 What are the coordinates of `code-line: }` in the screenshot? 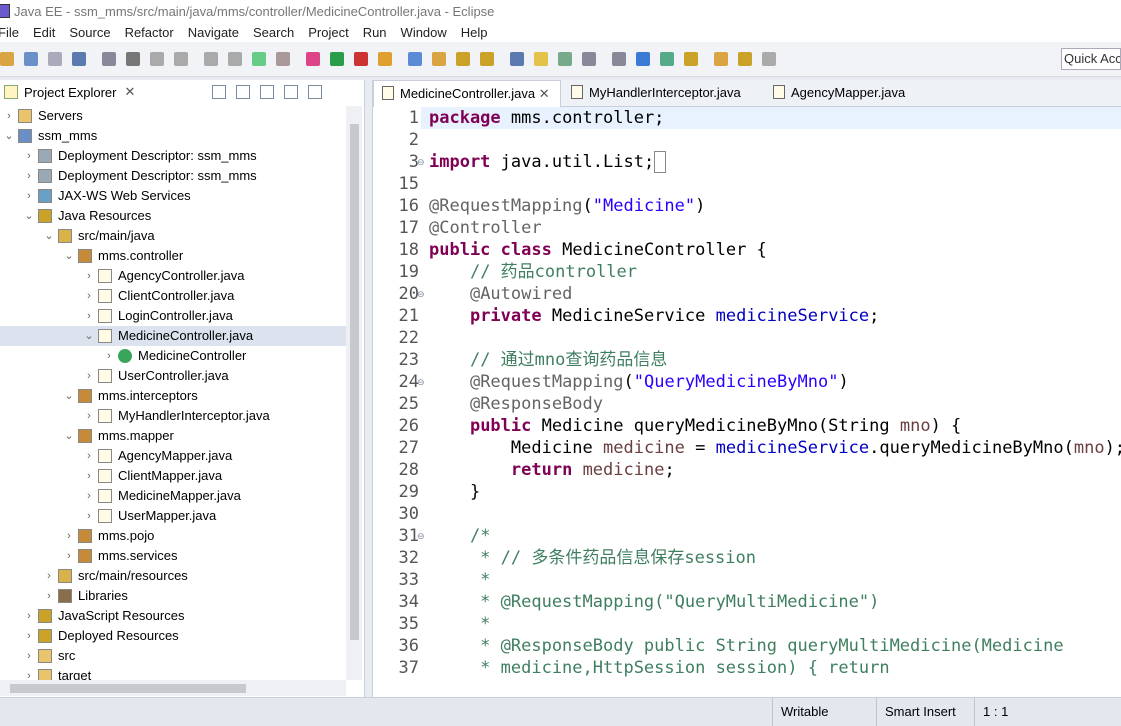 It's located at (454, 492).